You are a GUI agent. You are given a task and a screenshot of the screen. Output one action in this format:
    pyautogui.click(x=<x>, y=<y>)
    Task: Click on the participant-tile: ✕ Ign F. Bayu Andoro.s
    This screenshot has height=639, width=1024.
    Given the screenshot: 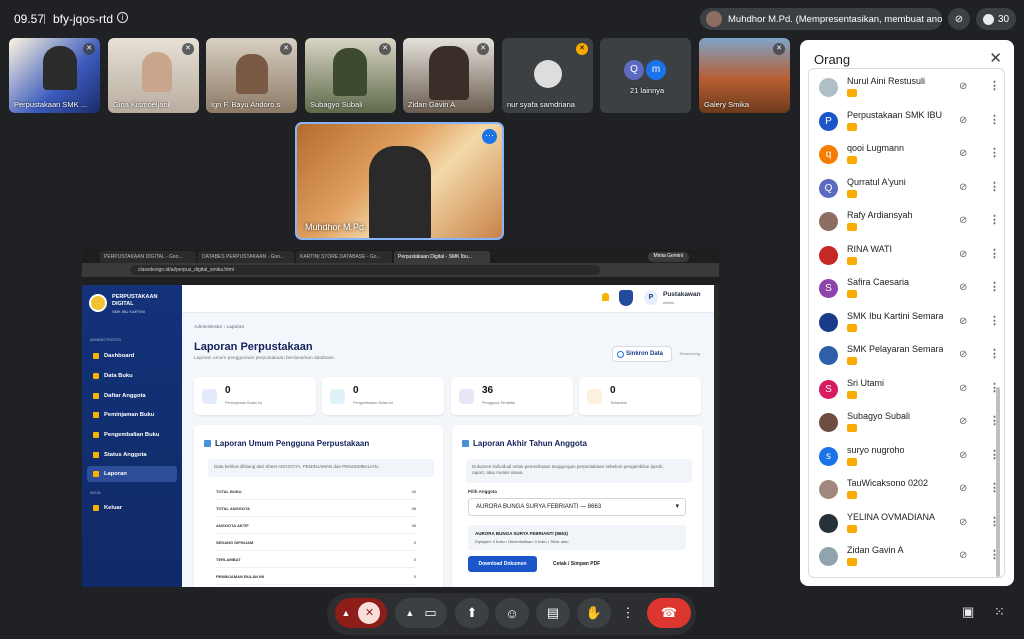 What is the action you would take?
    pyautogui.click(x=251, y=75)
    